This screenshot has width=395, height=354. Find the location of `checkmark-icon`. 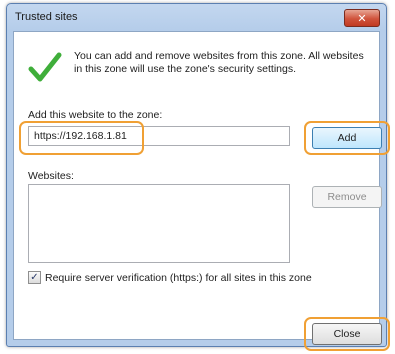

checkmark-icon is located at coordinates (45, 67).